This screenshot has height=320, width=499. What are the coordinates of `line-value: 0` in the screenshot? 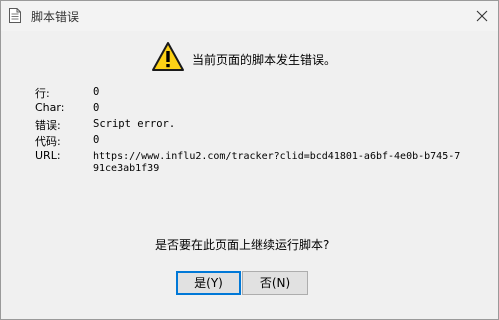 It's located at (96, 92).